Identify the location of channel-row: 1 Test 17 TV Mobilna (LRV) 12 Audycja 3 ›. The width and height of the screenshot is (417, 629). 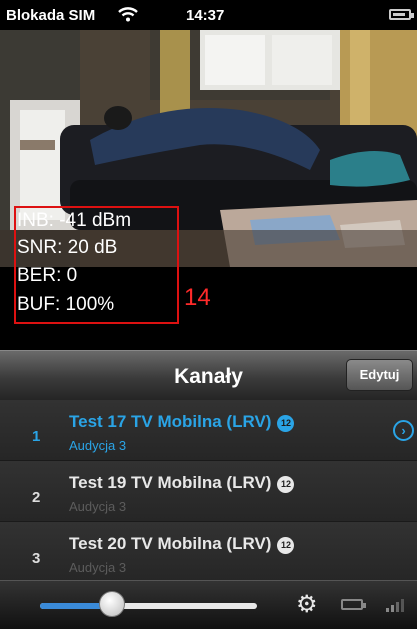
(208, 430).